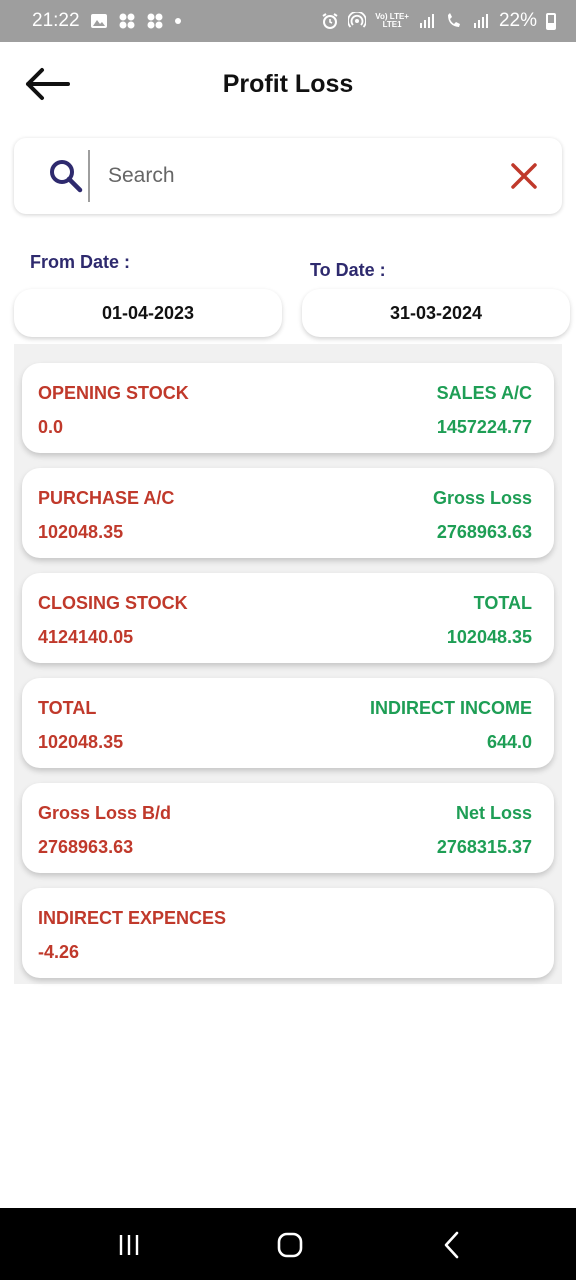 This screenshot has height=1280, width=576. What do you see at coordinates (551, 21) in the screenshot?
I see `battery-icon` at bounding box center [551, 21].